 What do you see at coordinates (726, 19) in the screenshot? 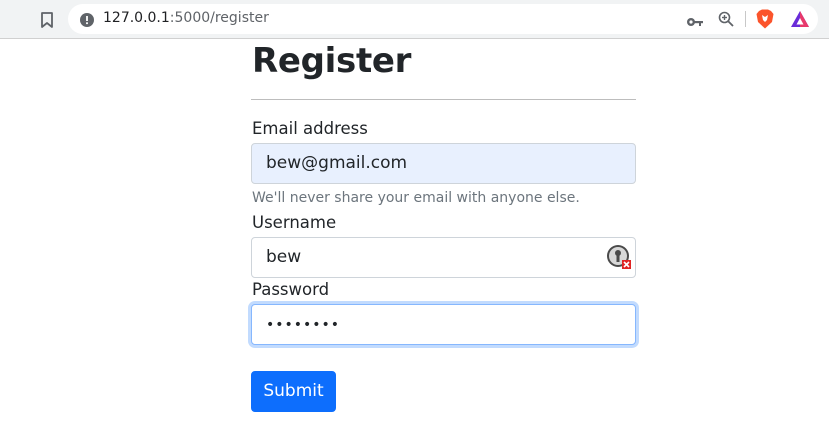
I see `zoom-icon` at bounding box center [726, 19].